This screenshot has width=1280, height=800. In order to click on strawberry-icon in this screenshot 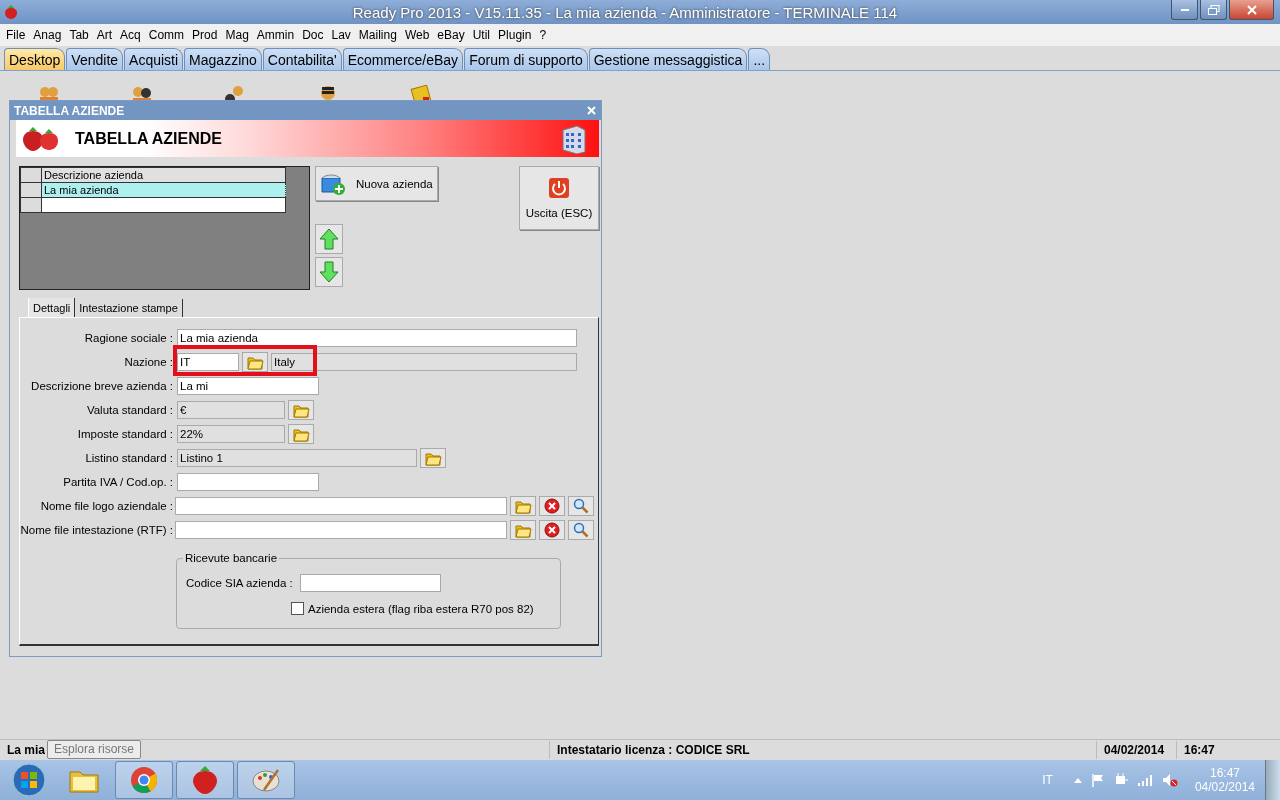, I will do `click(11, 12)`.